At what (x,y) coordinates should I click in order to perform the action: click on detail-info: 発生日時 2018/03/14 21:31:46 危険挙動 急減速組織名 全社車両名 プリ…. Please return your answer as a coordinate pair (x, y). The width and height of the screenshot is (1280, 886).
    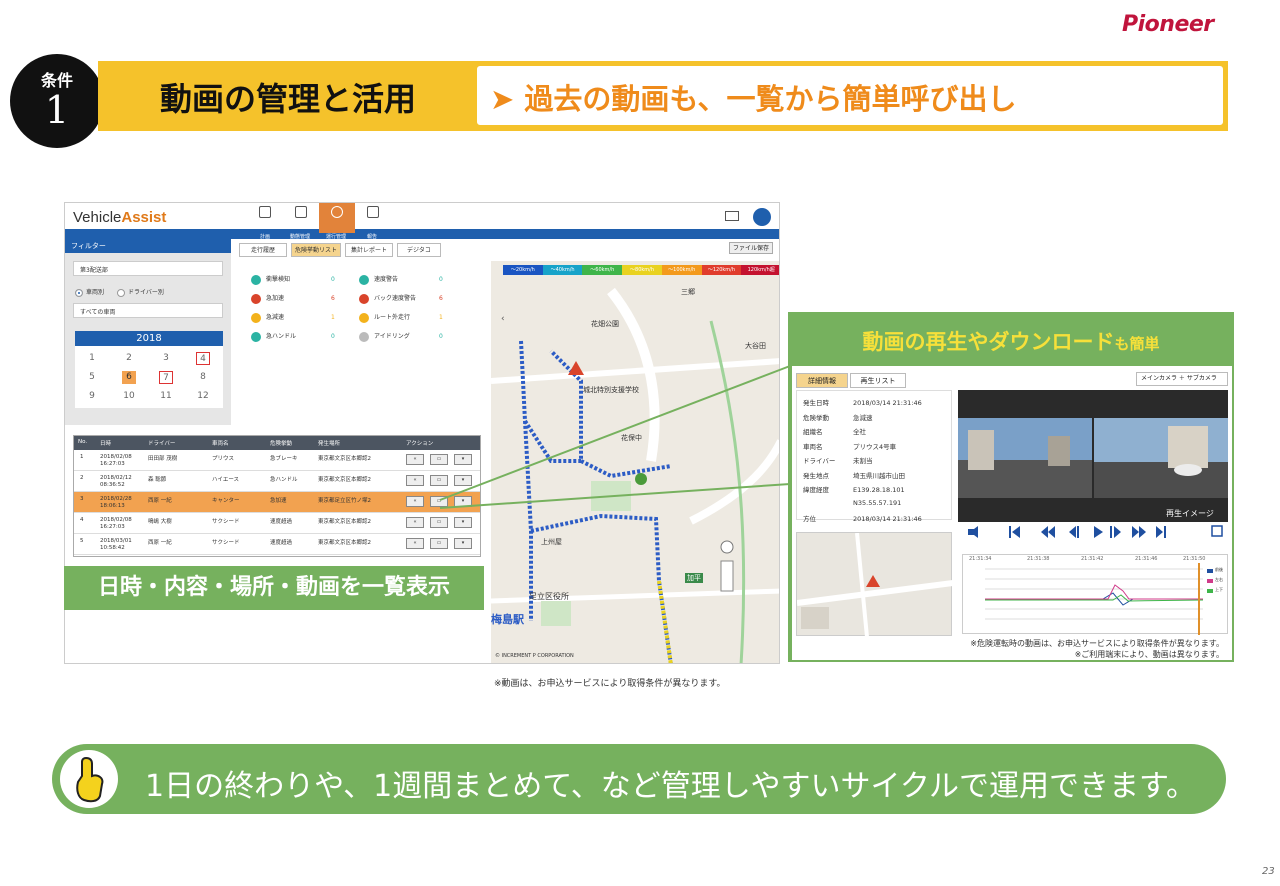
    Looking at the image, I should click on (874, 456).